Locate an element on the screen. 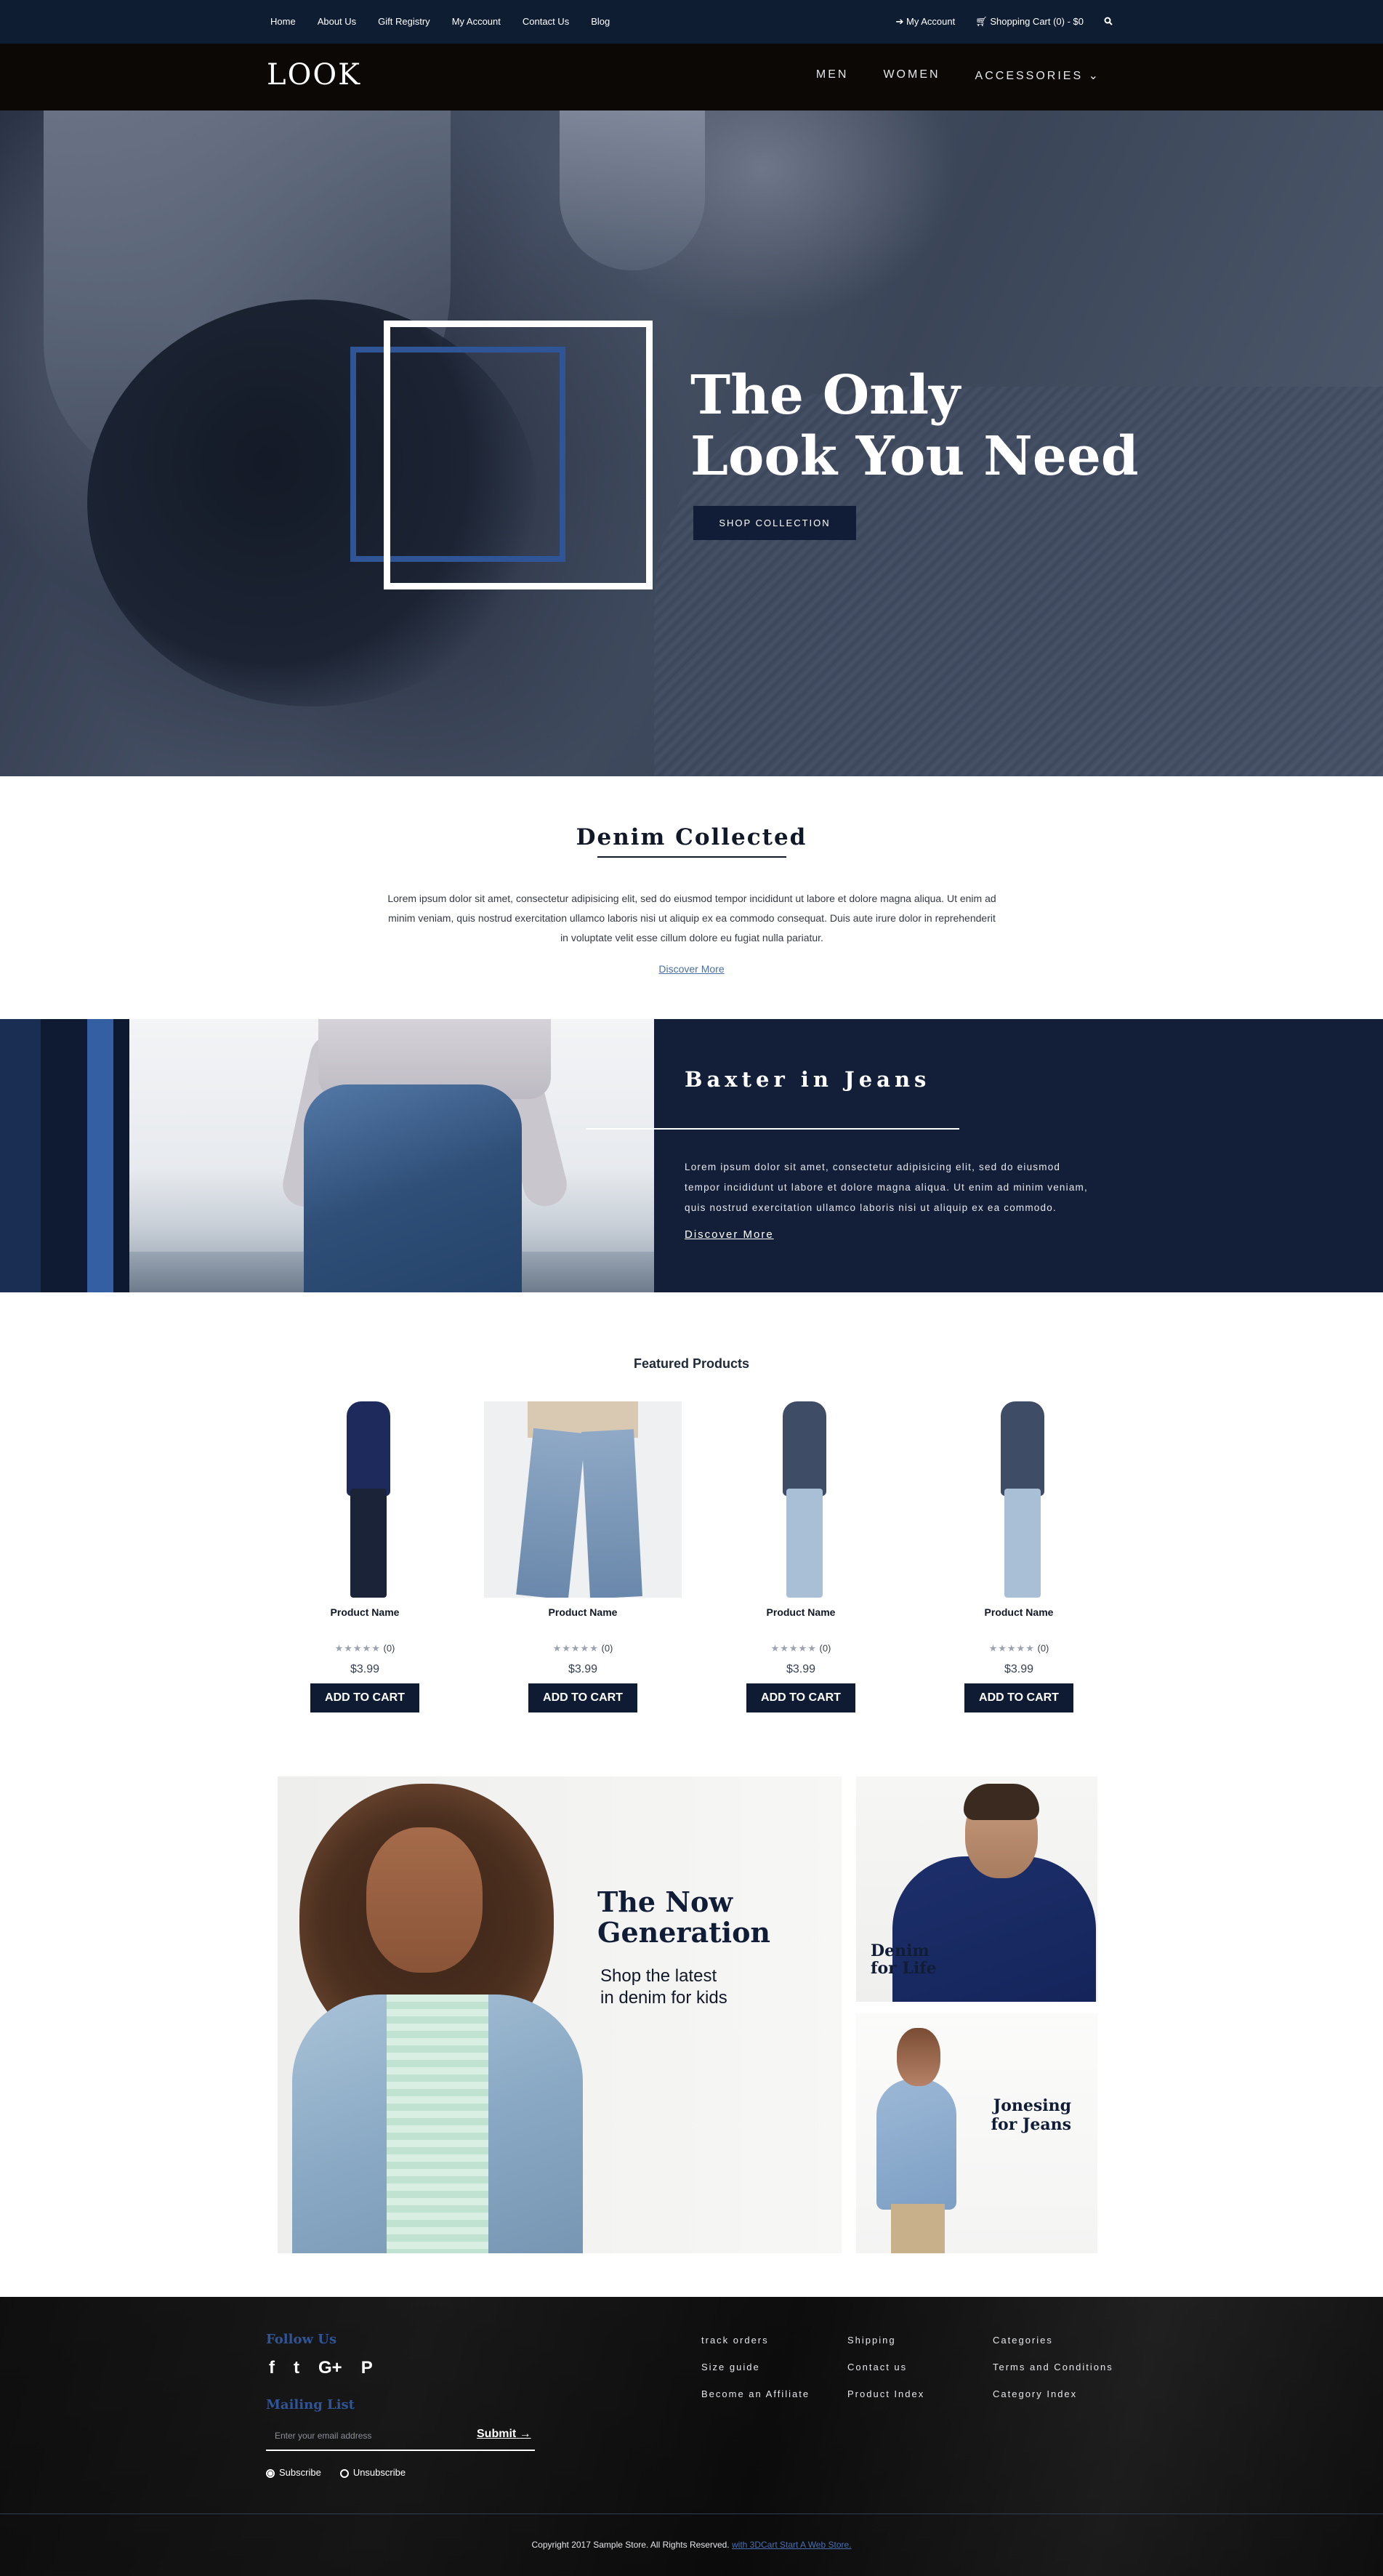 Image resolution: width=1383 pixels, height=2576 pixels. radio-icon is located at coordinates (344, 2473).